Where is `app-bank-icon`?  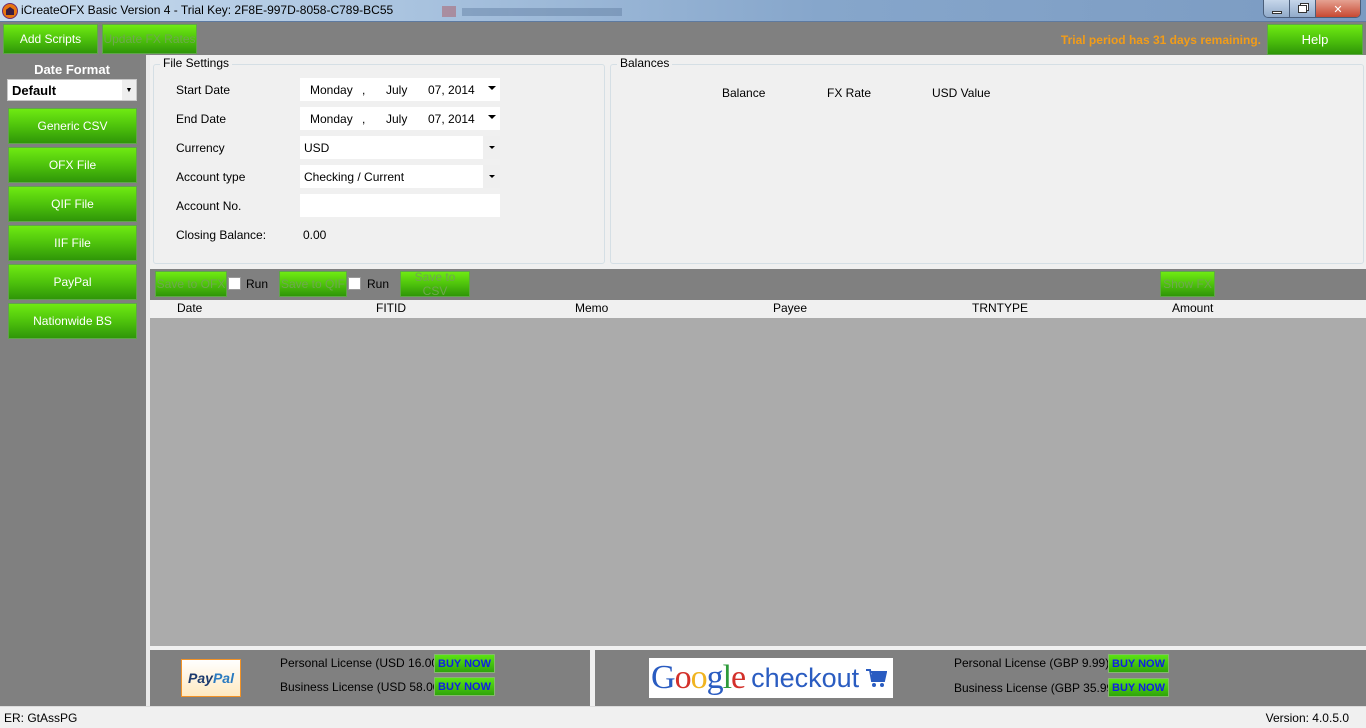 app-bank-icon is located at coordinates (10, 11).